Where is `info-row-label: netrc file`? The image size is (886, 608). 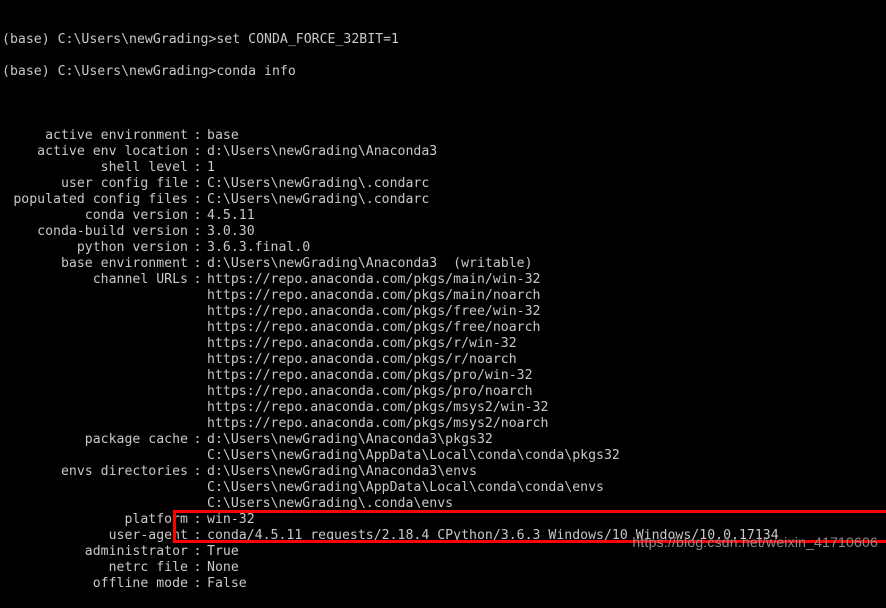
info-row-label: netrc file is located at coordinates (148, 567).